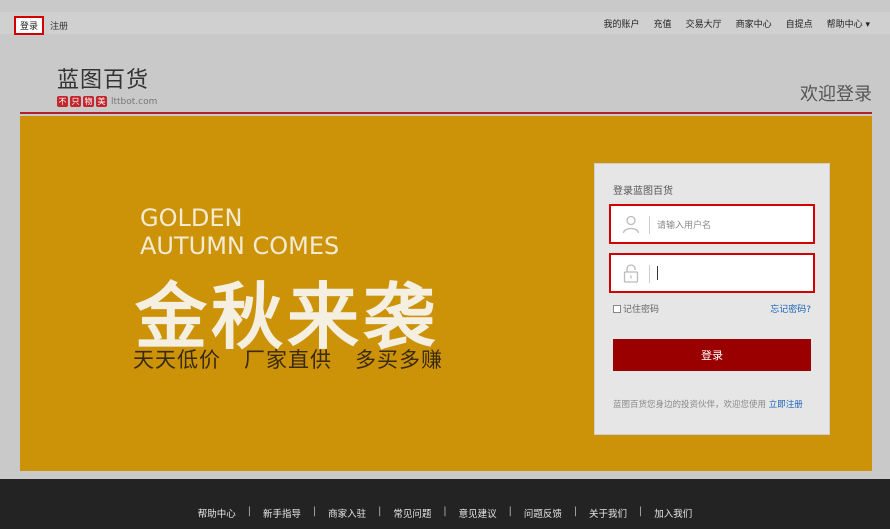 The image size is (890, 529). I want to click on banner-en-line2: AUTUMN COMES, so click(240, 246).